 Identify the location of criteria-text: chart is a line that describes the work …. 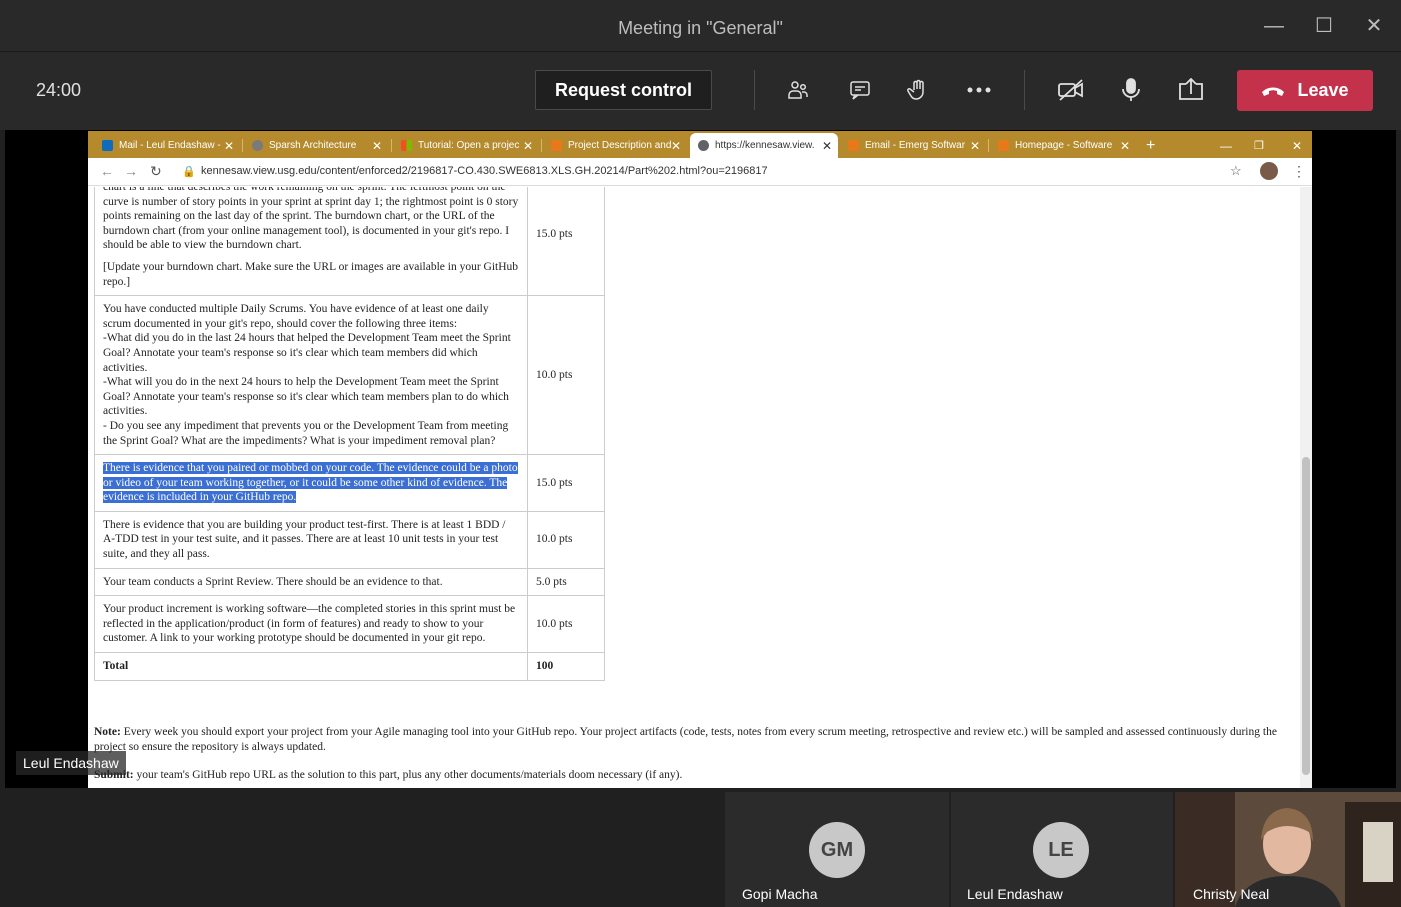
(311, 219).